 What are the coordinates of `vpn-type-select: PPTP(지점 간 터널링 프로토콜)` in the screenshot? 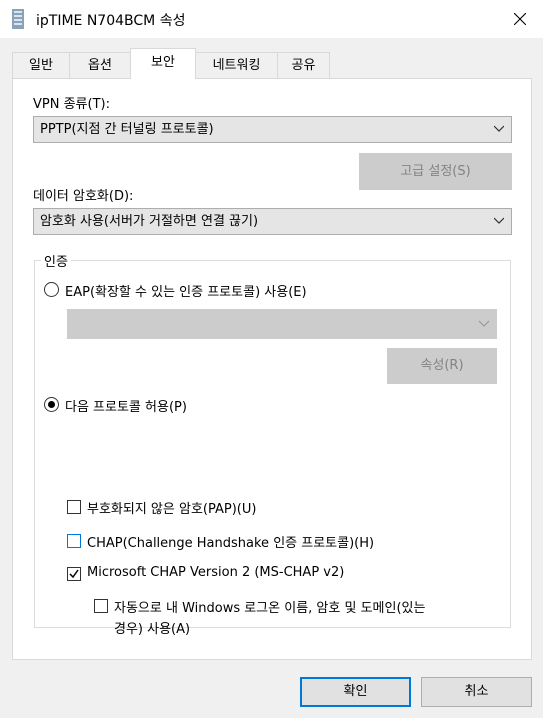 It's located at (272, 129).